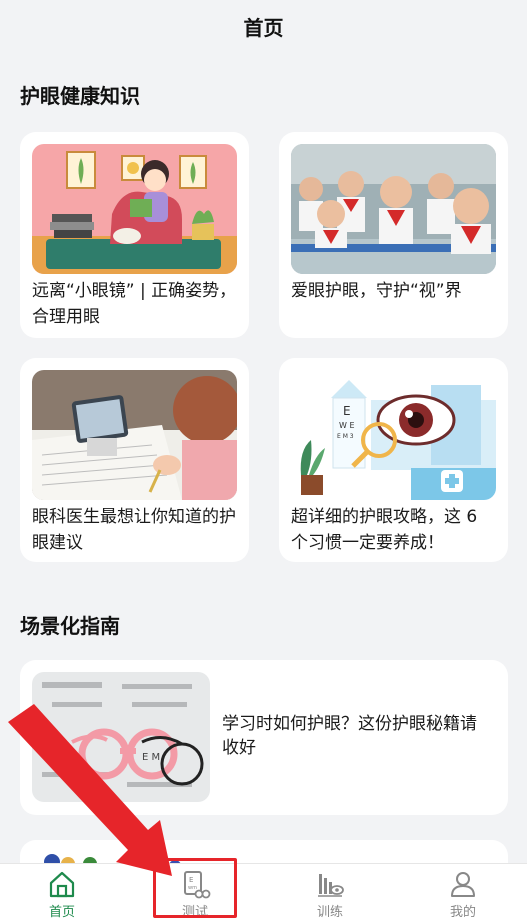 The height and width of the screenshot is (921, 527). I want to click on training-icon, so click(331, 885).